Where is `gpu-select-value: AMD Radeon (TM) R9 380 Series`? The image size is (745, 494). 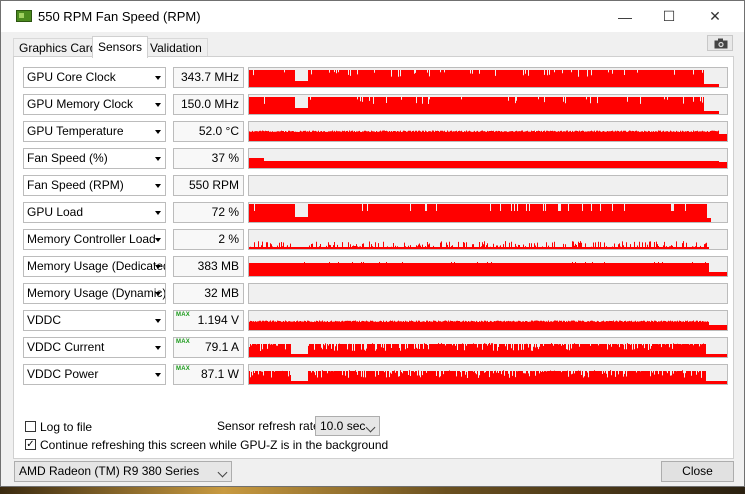 gpu-select-value: AMD Radeon (TM) R9 380 Series is located at coordinates (109, 471).